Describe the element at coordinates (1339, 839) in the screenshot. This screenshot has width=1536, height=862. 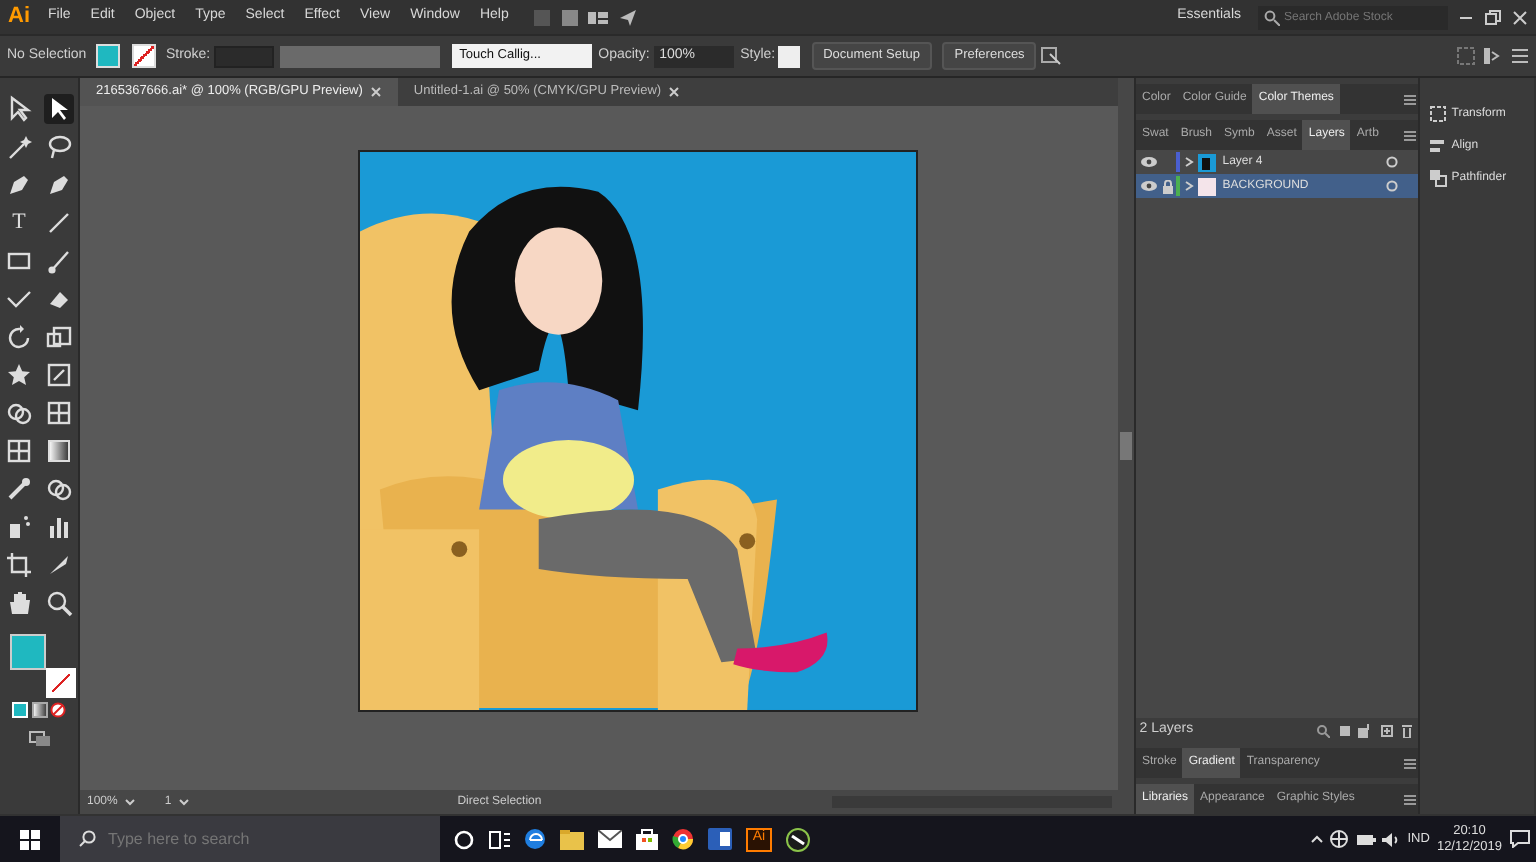
I see `globe-icon` at that location.